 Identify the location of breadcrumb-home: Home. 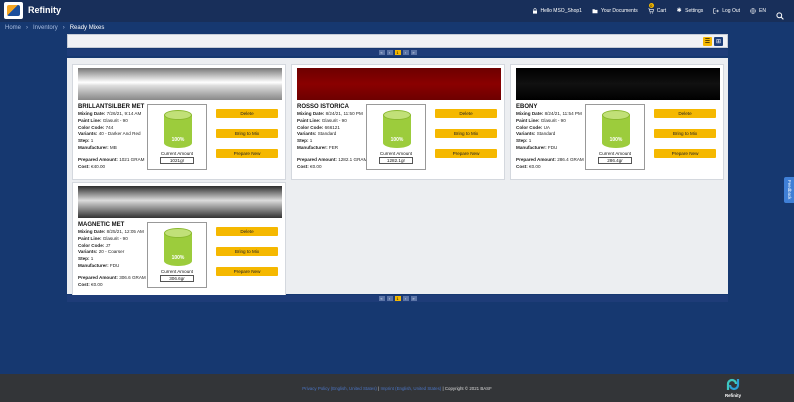
(13, 28).